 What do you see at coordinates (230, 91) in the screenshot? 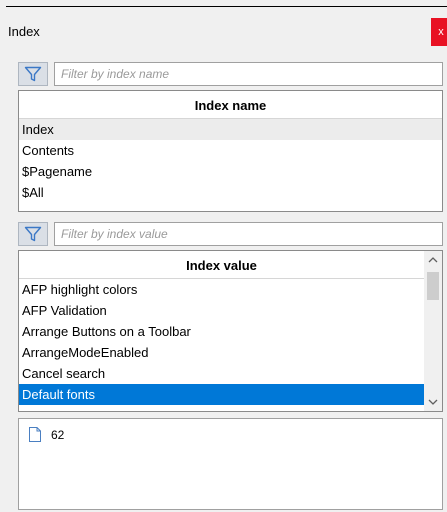
I see `sort-down-icon: ﹀` at bounding box center [230, 91].